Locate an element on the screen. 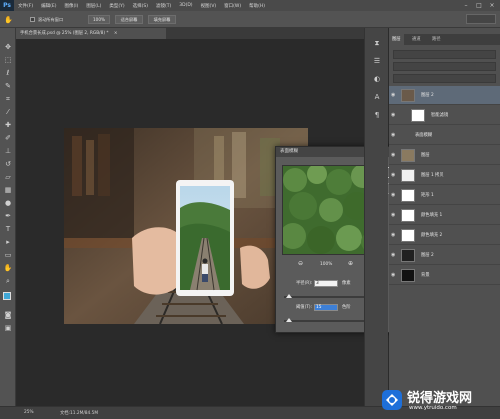  zoom-out-icon: ⊖ is located at coordinates (300, 264).